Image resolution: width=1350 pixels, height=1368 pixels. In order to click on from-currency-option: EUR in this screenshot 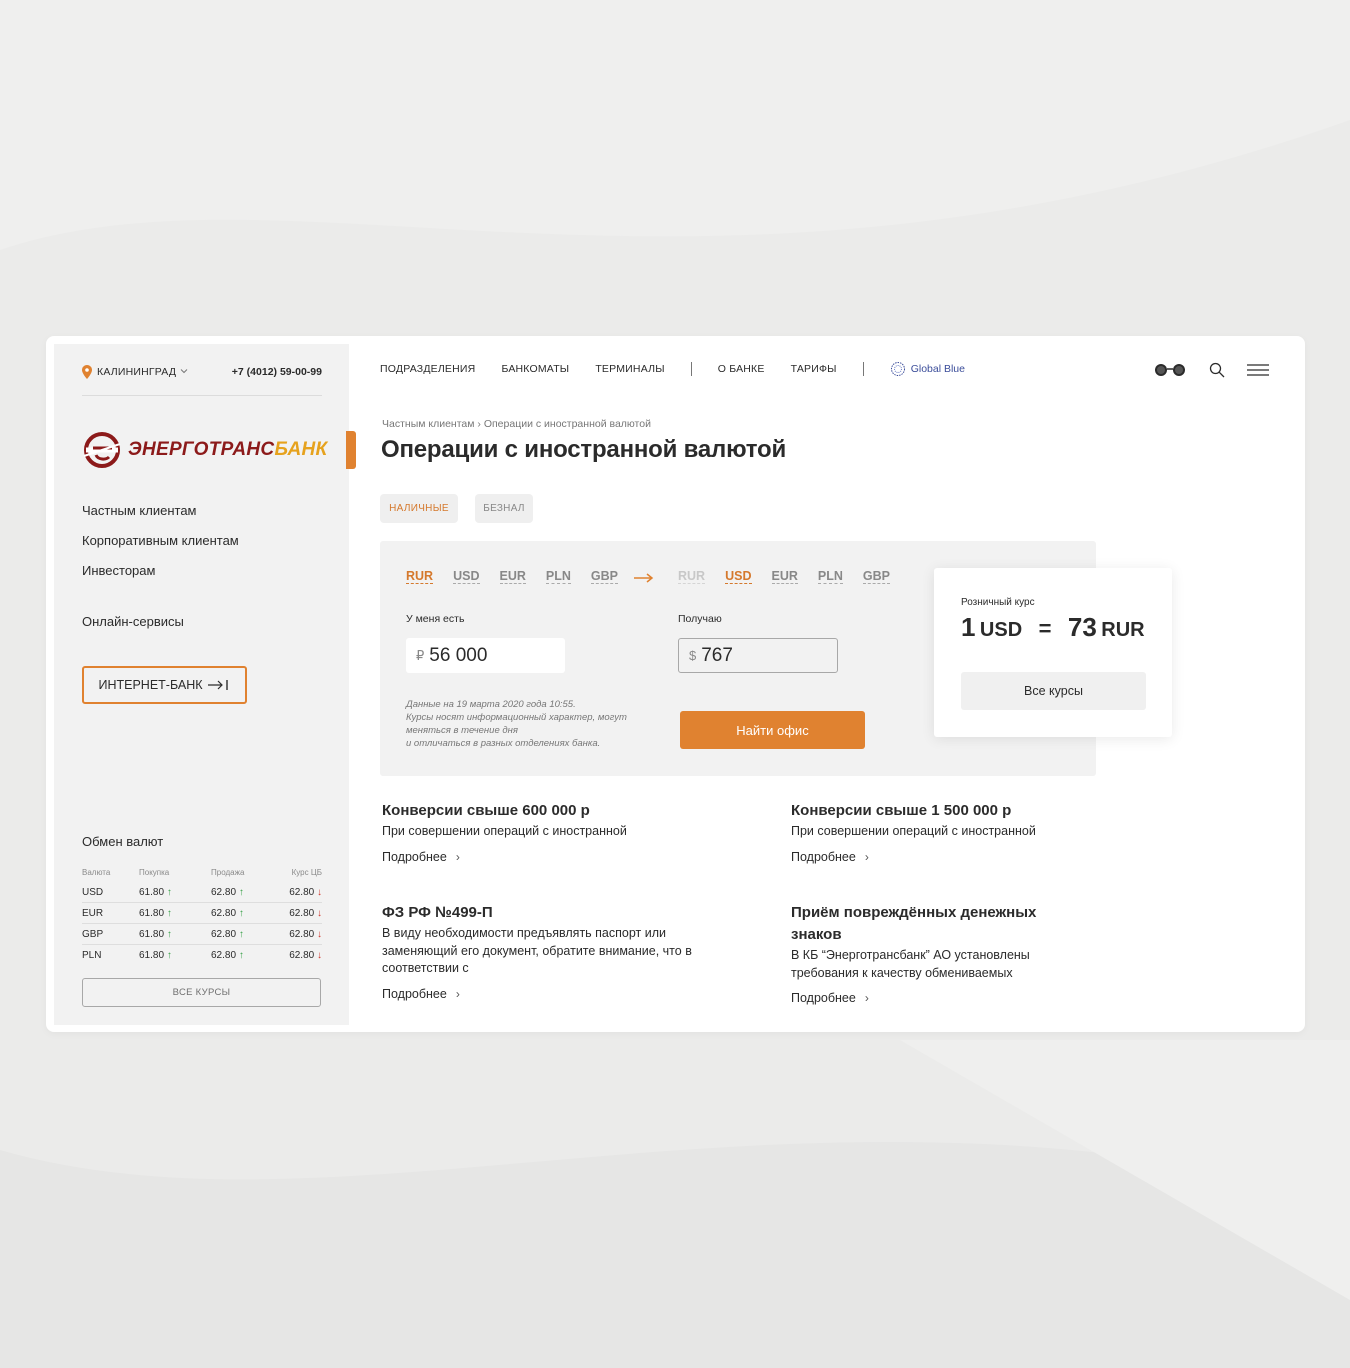, I will do `click(512, 576)`.